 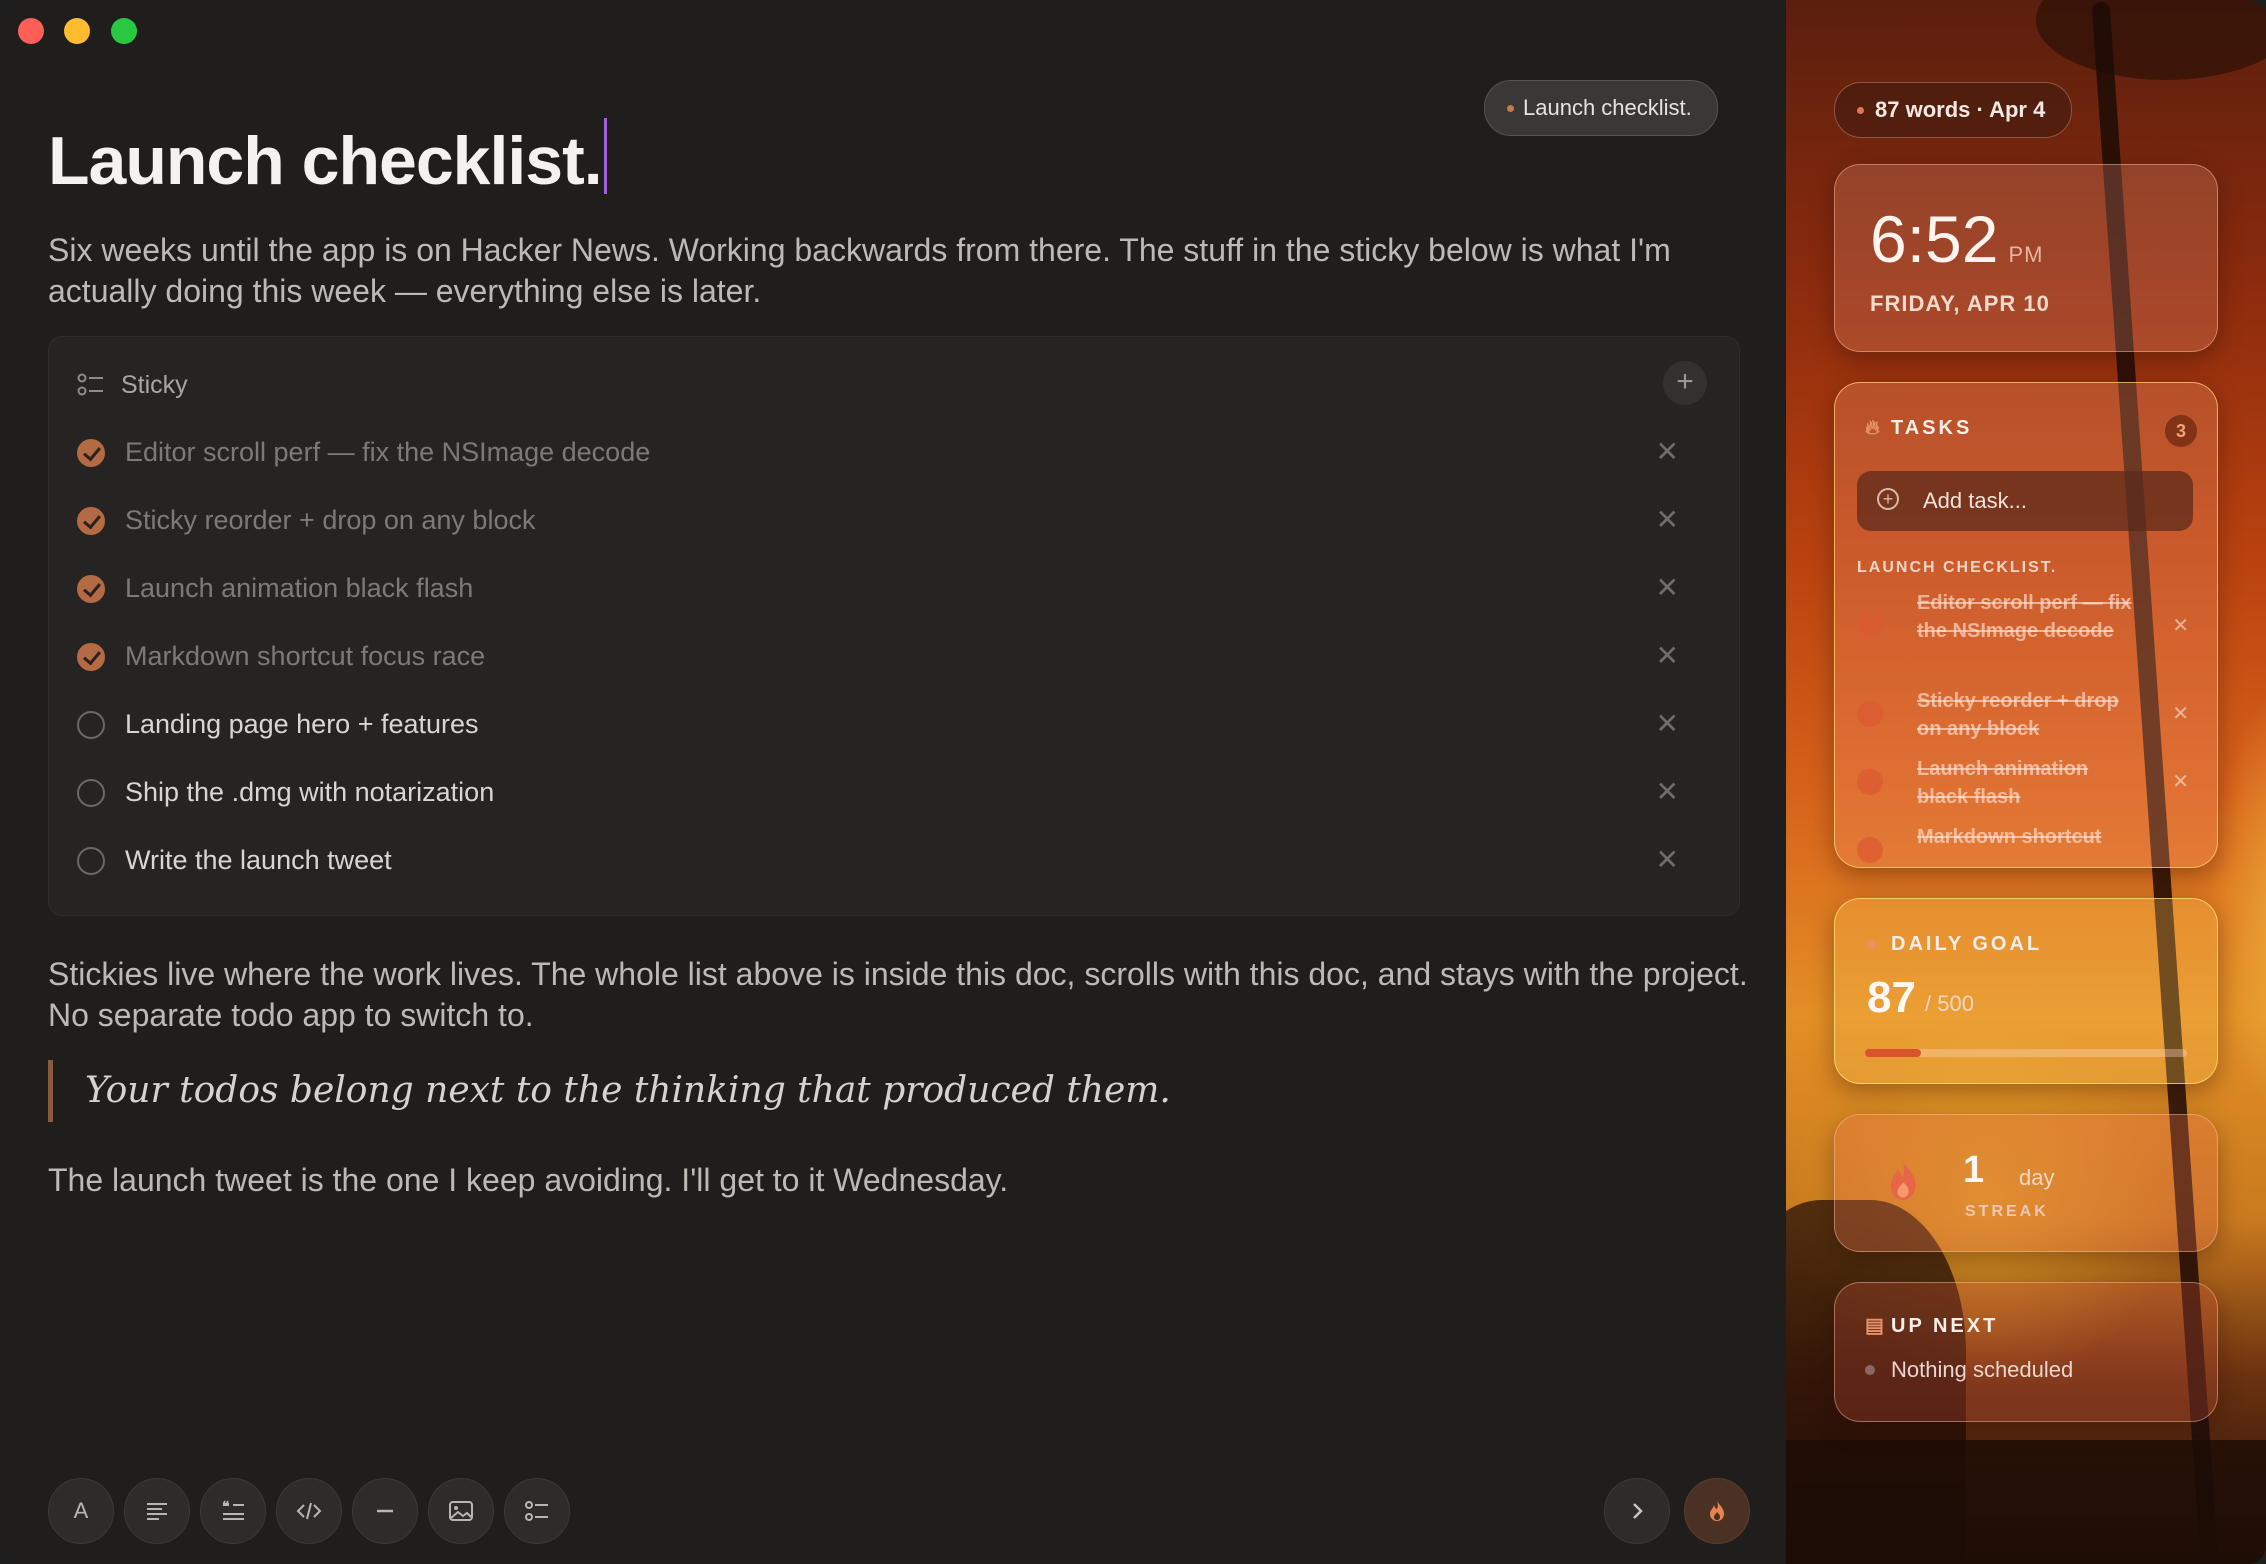 I want to click on paragraph-button, so click(x=157, y=1511).